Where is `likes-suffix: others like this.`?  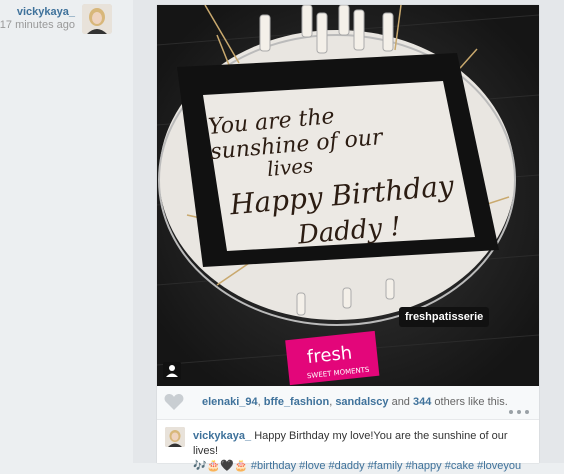 likes-suffix: others like this. is located at coordinates (471, 402).